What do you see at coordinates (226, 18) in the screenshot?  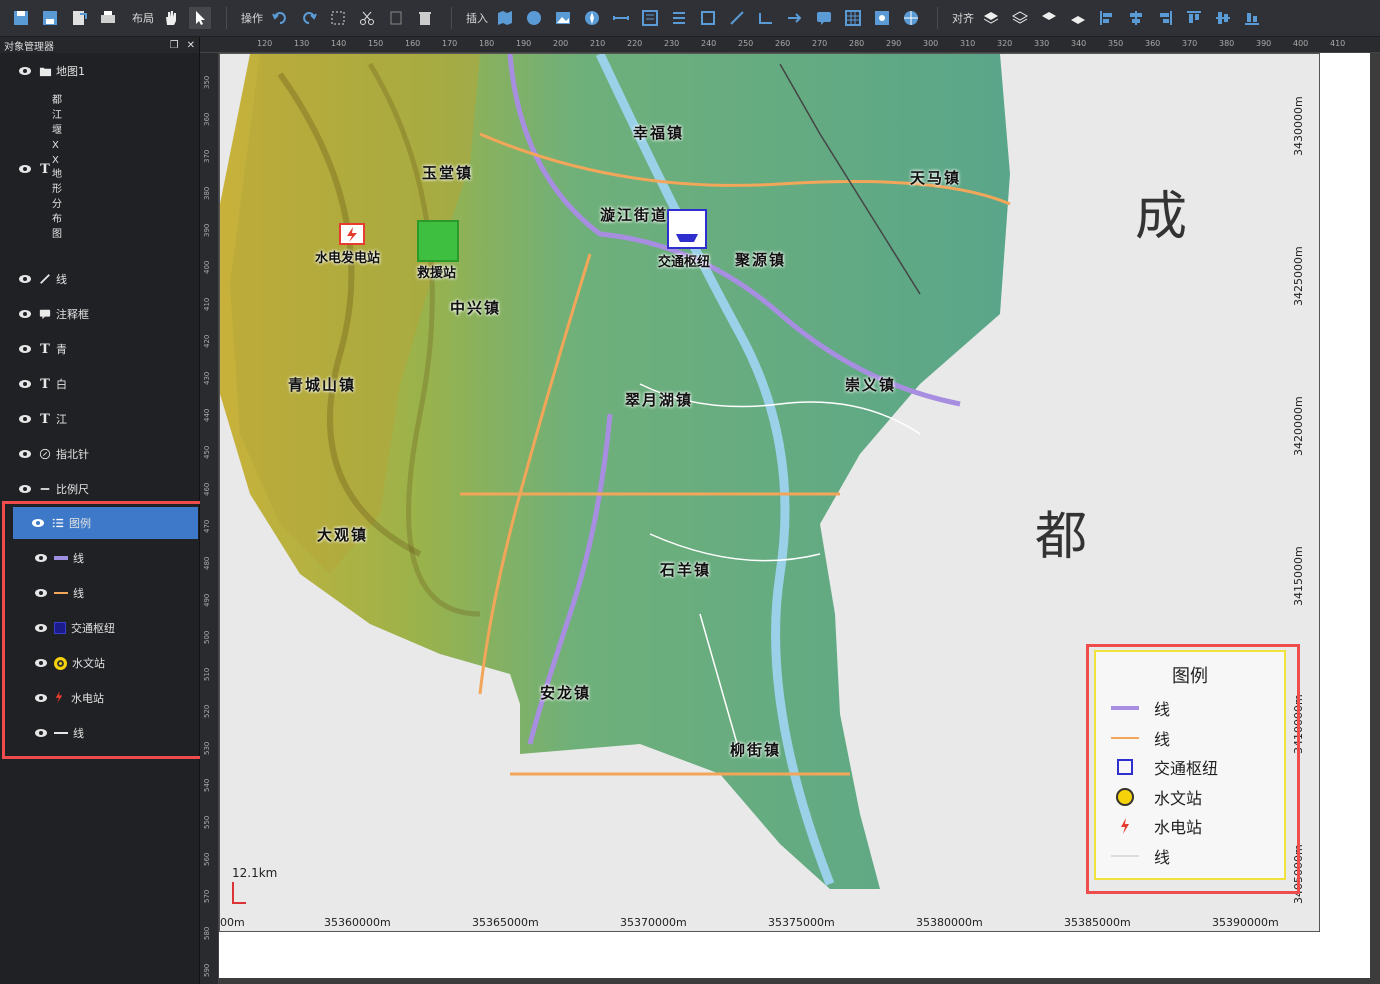 I see `toolbar-separator` at bounding box center [226, 18].